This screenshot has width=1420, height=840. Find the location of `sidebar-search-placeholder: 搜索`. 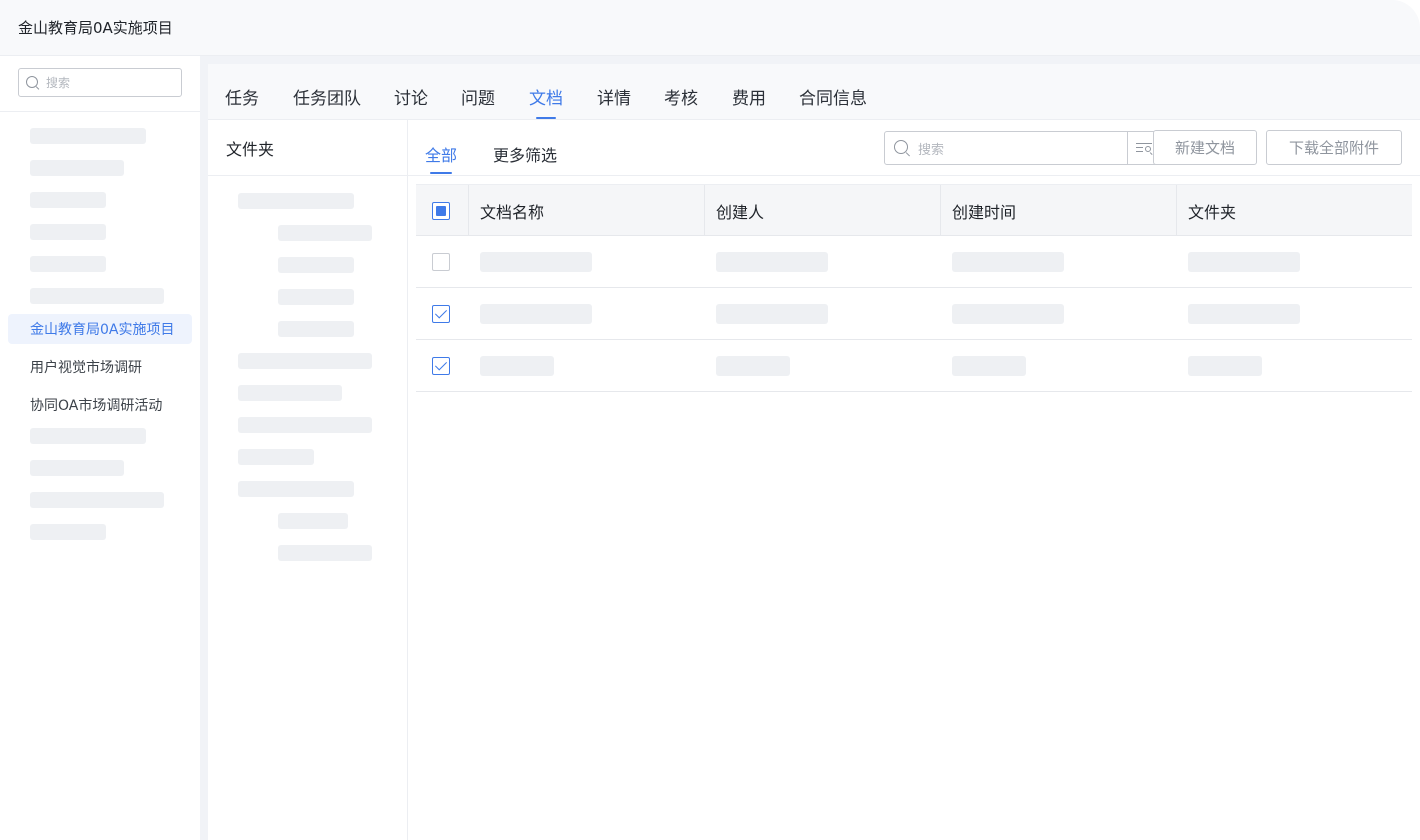

sidebar-search-placeholder: 搜索 is located at coordinates (58, 83).